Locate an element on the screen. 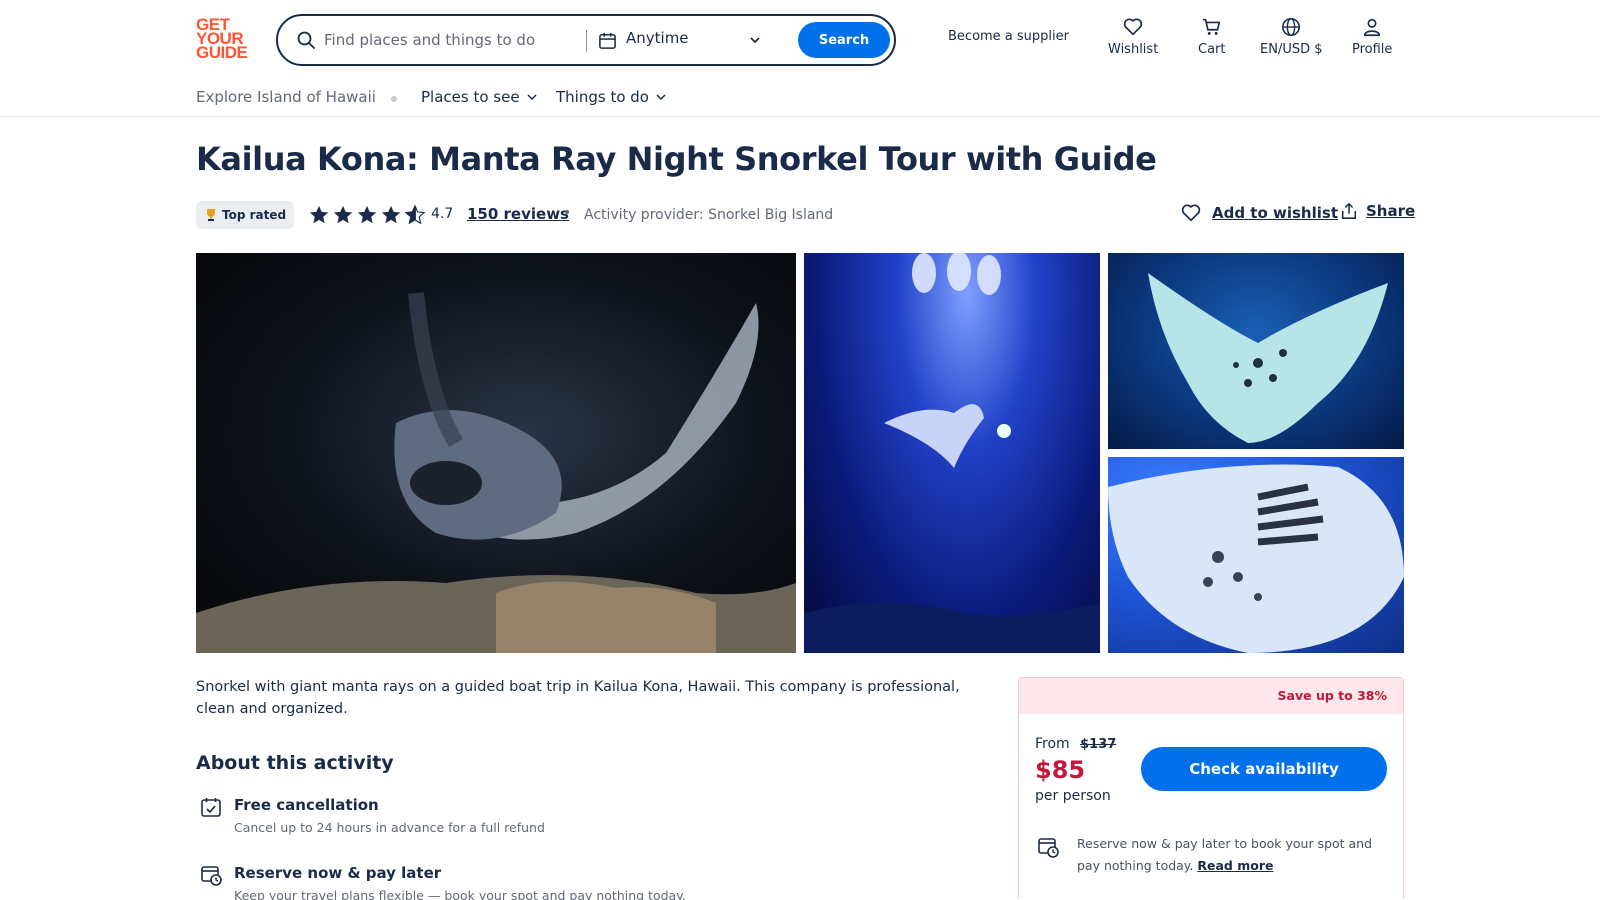 The image size is (1600, 900). calendar-icon is located at coordinates (607, 40).